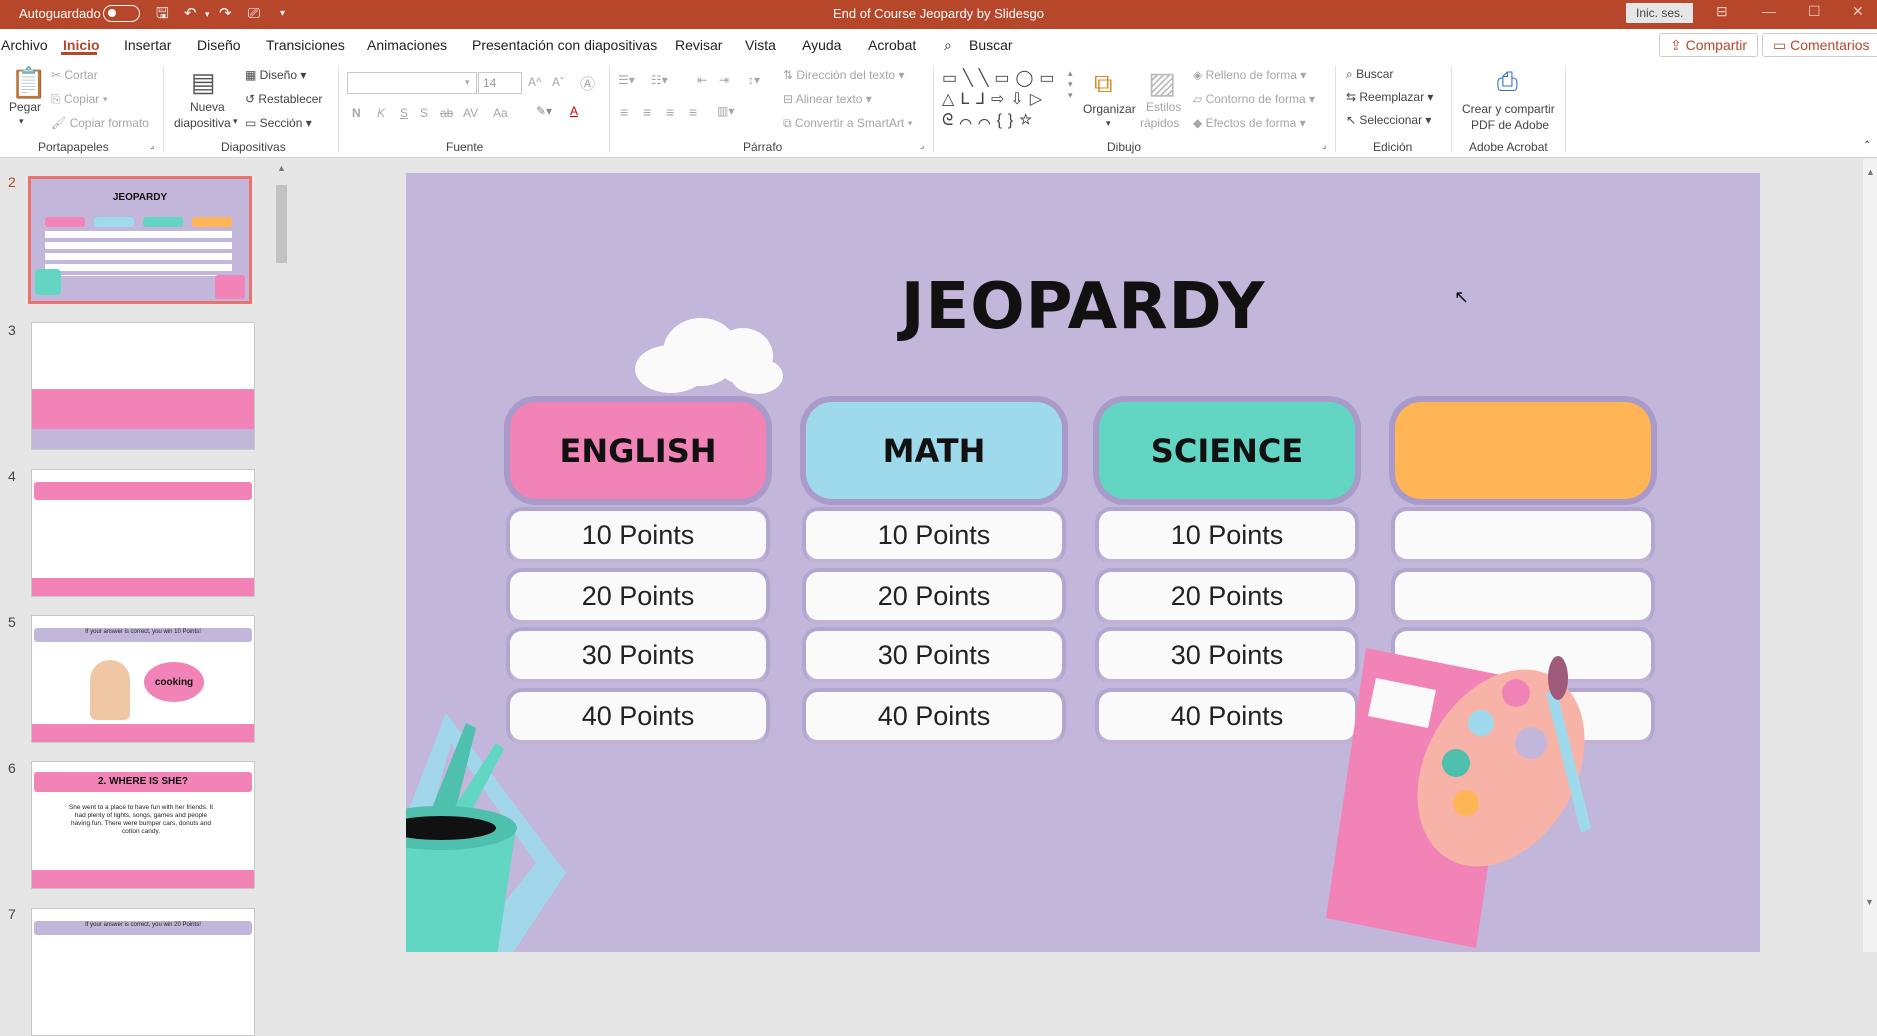 The image size is (1877, 1036). Describe the element at coordinates (152, 145) in the screenshot. I see `clipboard-launcher-icon: ⌟` at that location.